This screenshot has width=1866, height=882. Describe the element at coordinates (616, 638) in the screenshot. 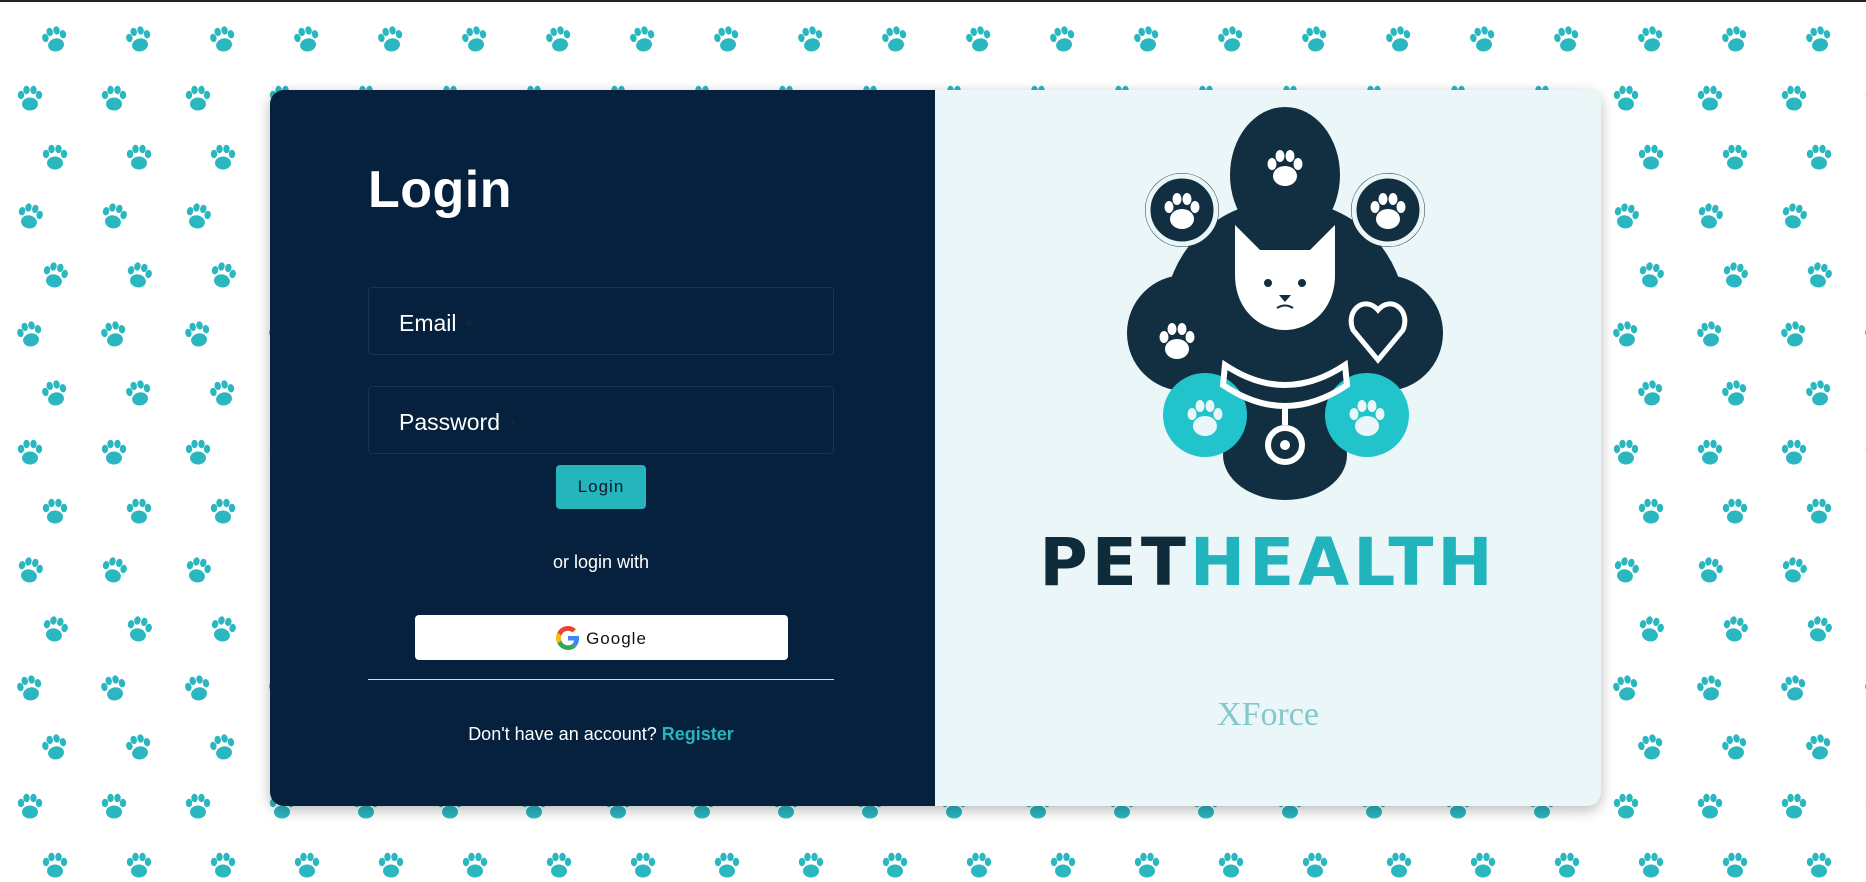

I see `google-button-label: Google` at that location.